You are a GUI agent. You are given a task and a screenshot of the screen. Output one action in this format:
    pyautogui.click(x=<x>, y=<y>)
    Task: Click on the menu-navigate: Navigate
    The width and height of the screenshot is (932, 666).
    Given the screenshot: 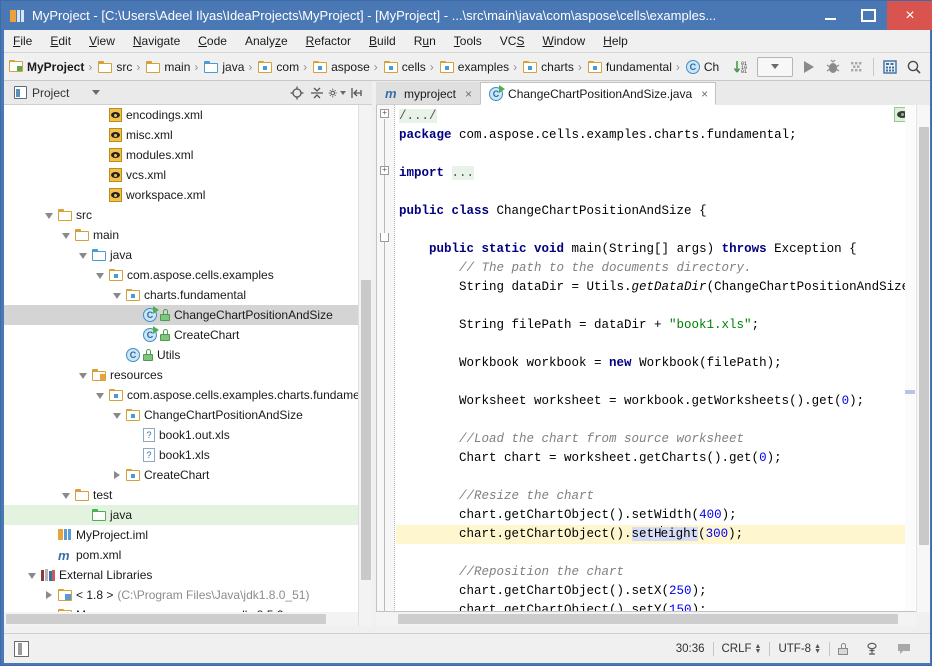 What is the action you would take?
    pyautogui.click(x=156, y=41)
    